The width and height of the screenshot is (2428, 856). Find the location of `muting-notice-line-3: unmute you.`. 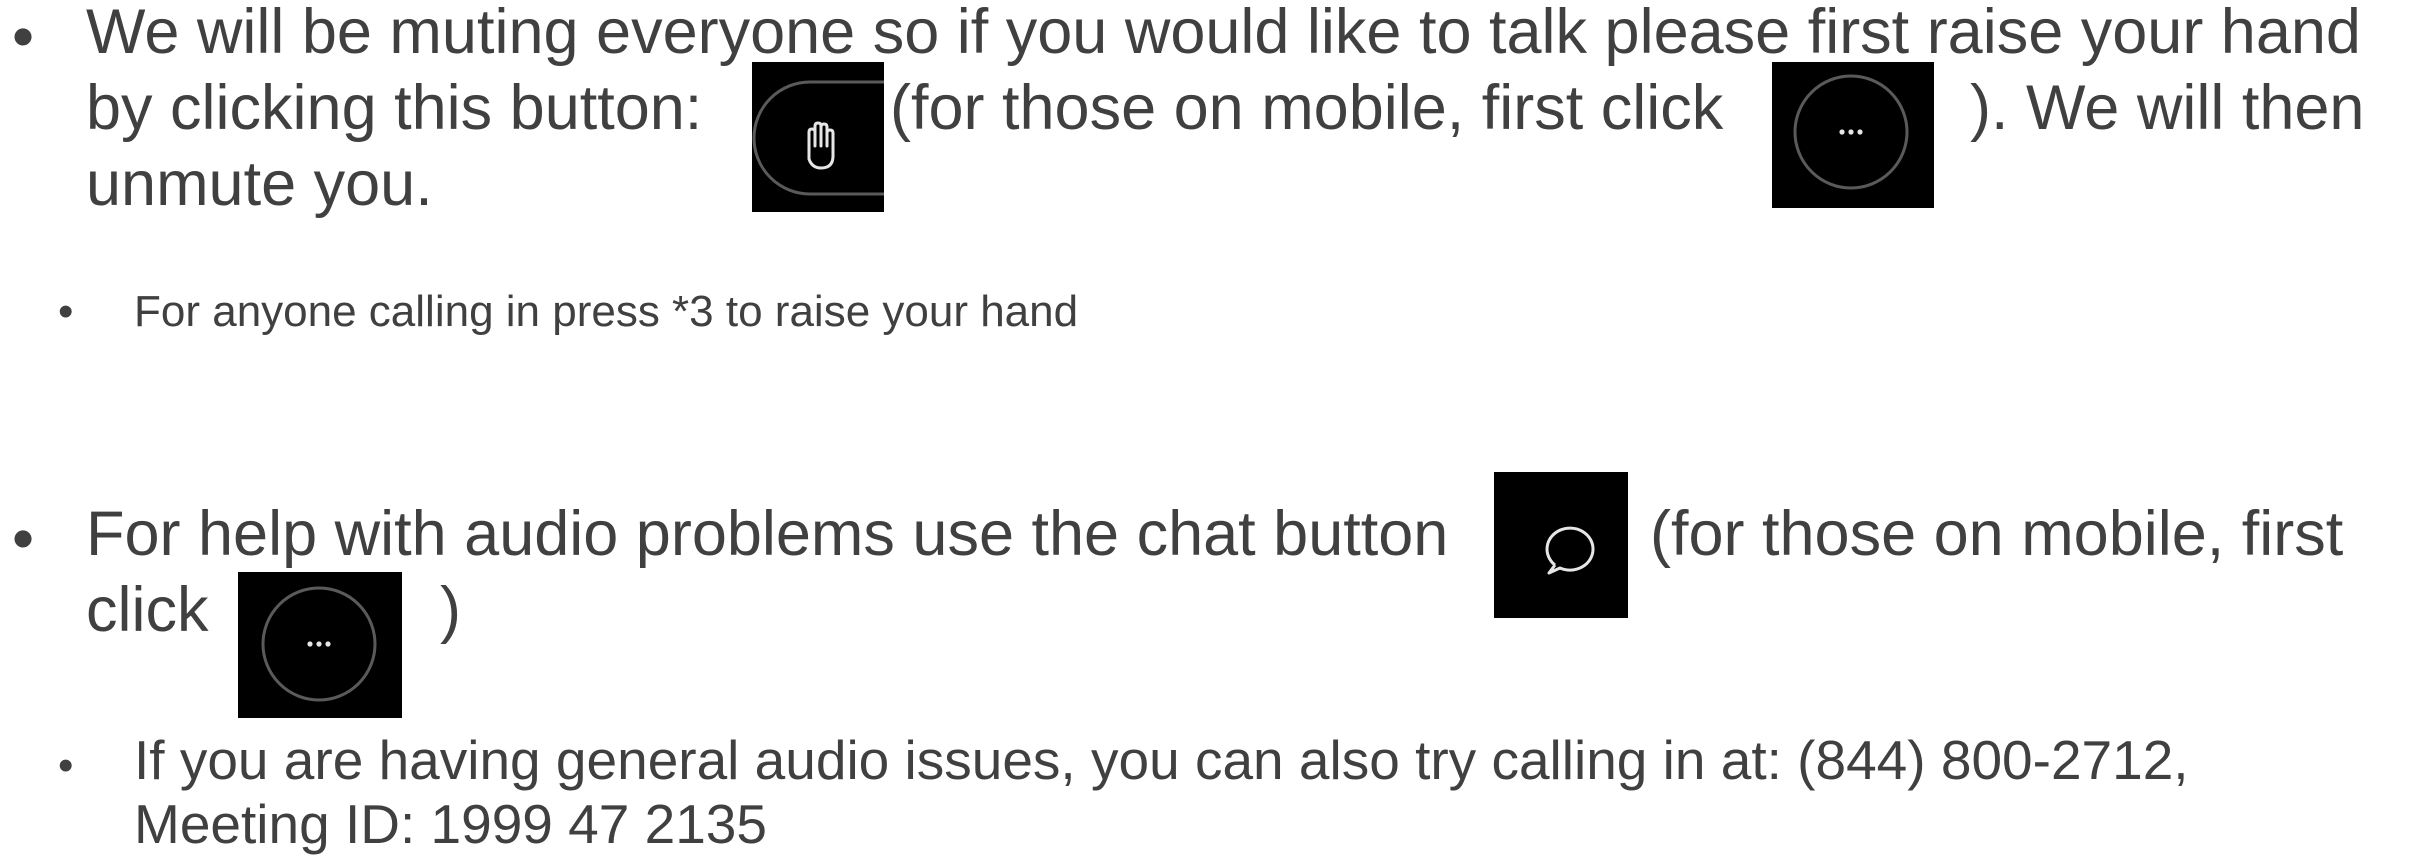

muting-notice-line-3: unmute you. is located at coordinates (259, 184).